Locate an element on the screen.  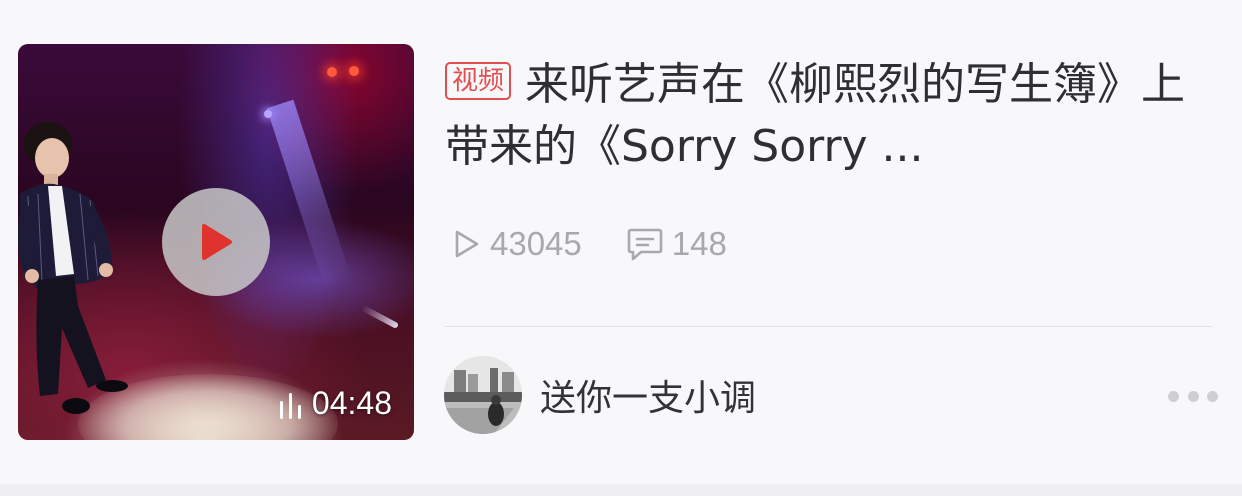
duration-text: 04:48 is located at coordinates (351, 403).